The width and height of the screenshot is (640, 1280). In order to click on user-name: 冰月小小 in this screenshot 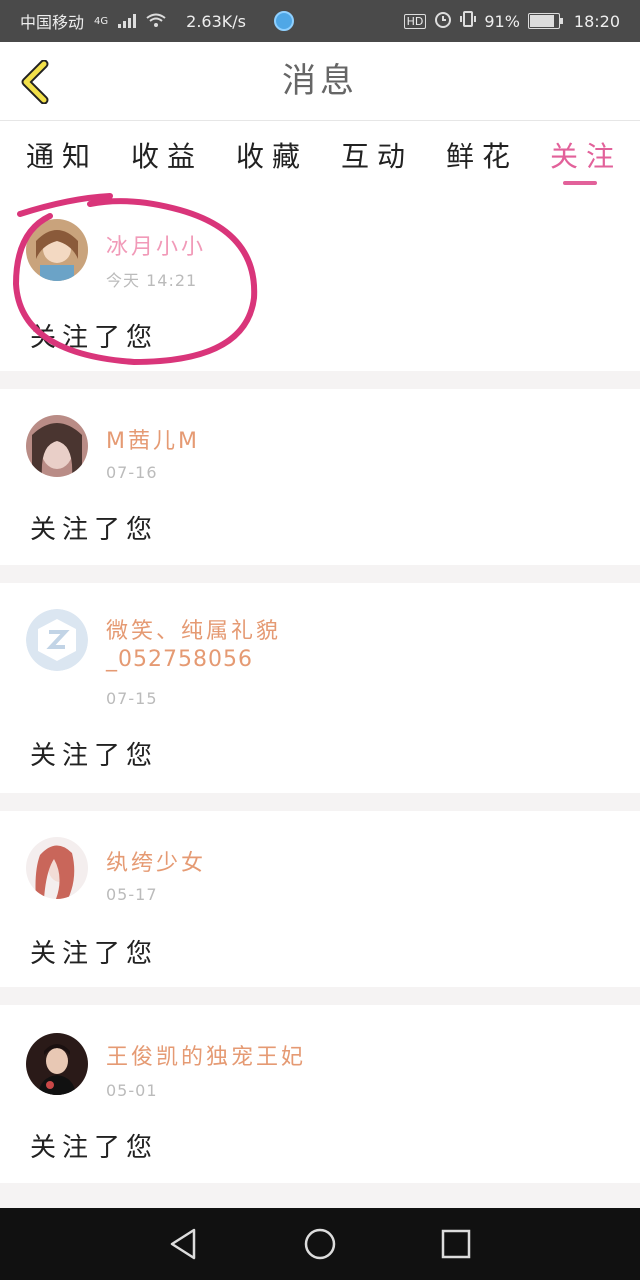, I will do `click(156, 245)`.